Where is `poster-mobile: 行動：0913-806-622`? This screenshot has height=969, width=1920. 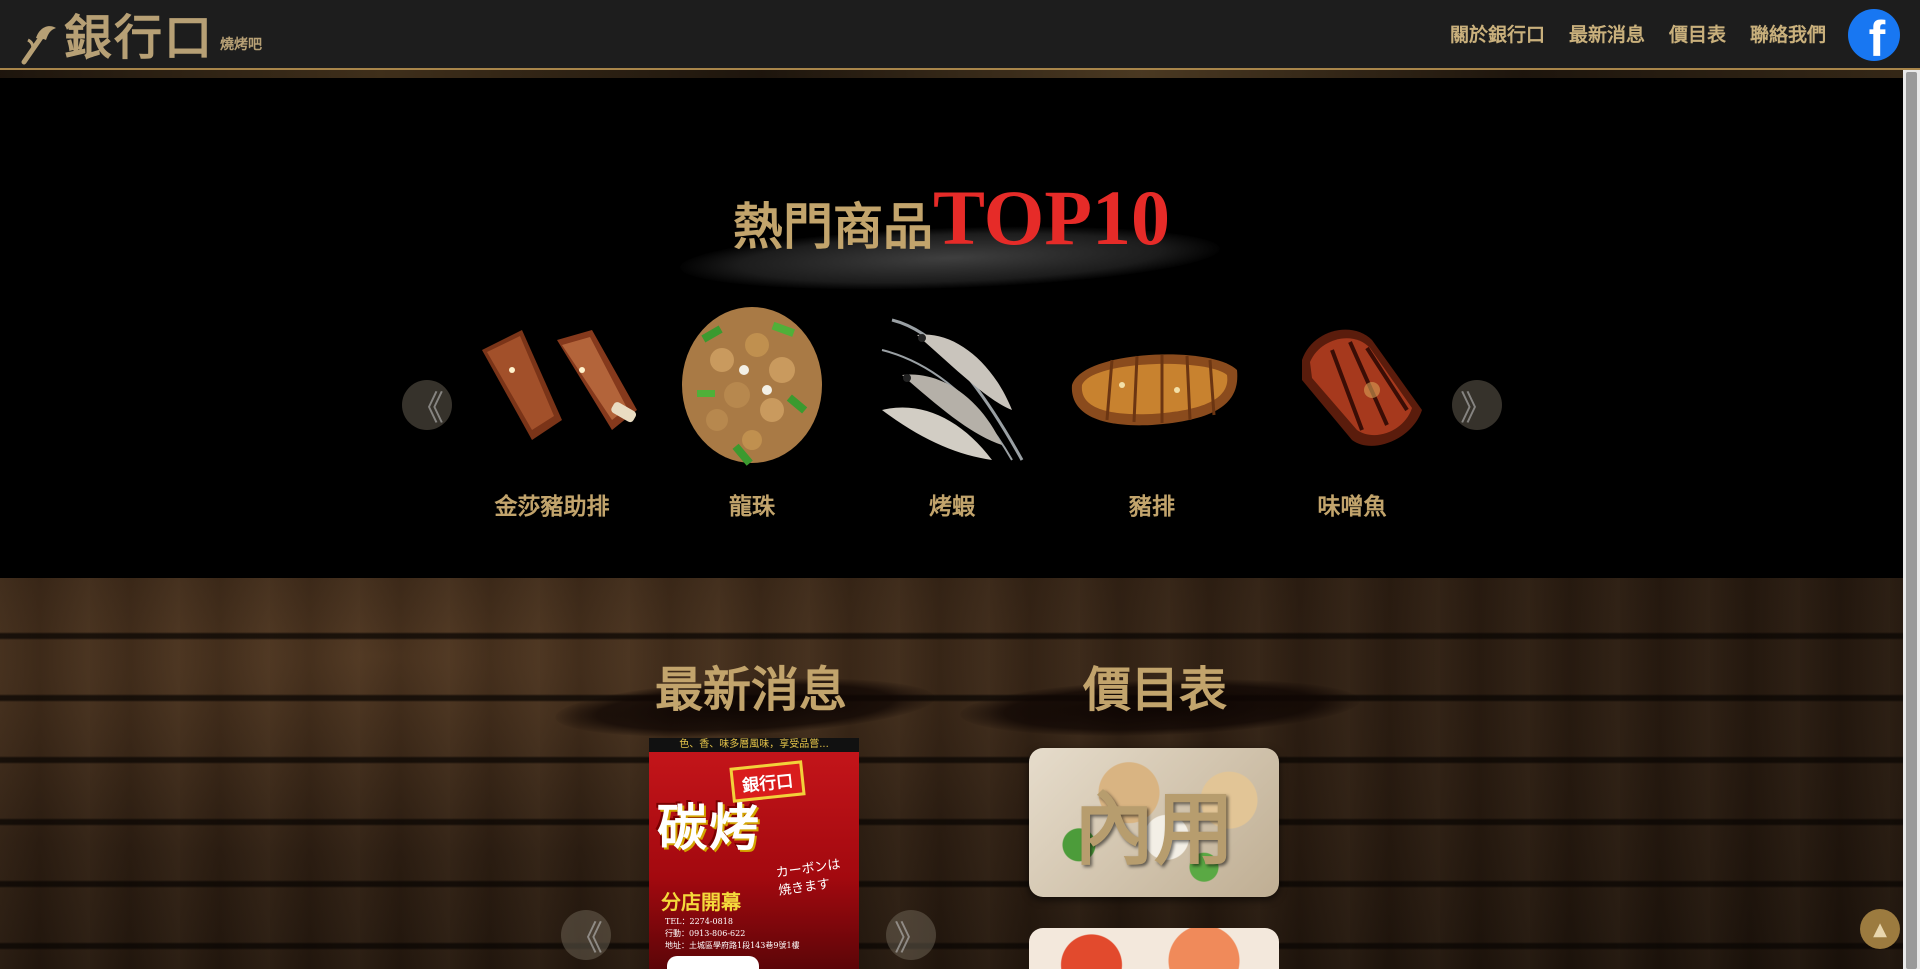
poster-mobile: 行動：0913-806-622 is located at coordinates (705, 933).